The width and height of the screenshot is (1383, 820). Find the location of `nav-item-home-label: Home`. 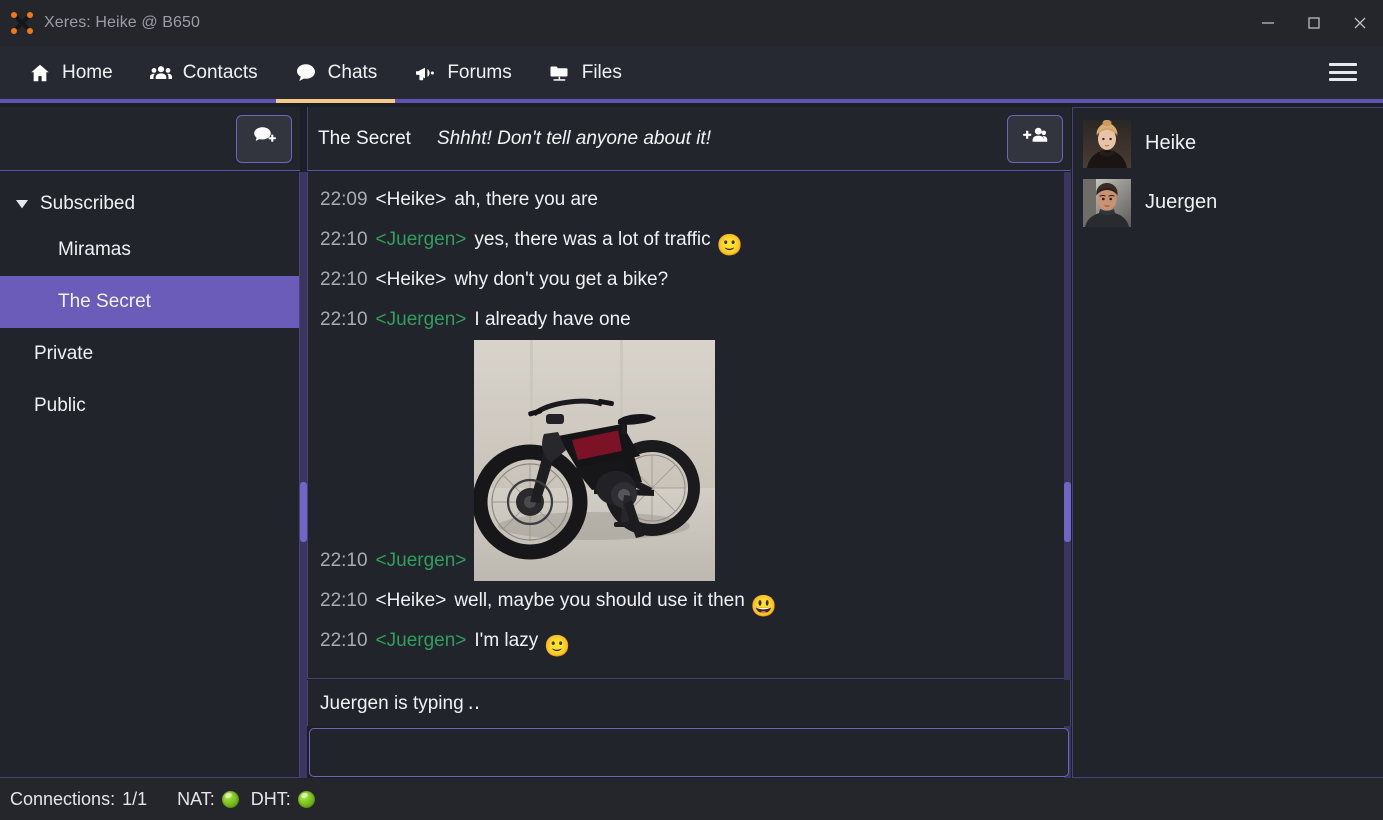

nav-item-home-label: Home is located at coordinates (87, 72).